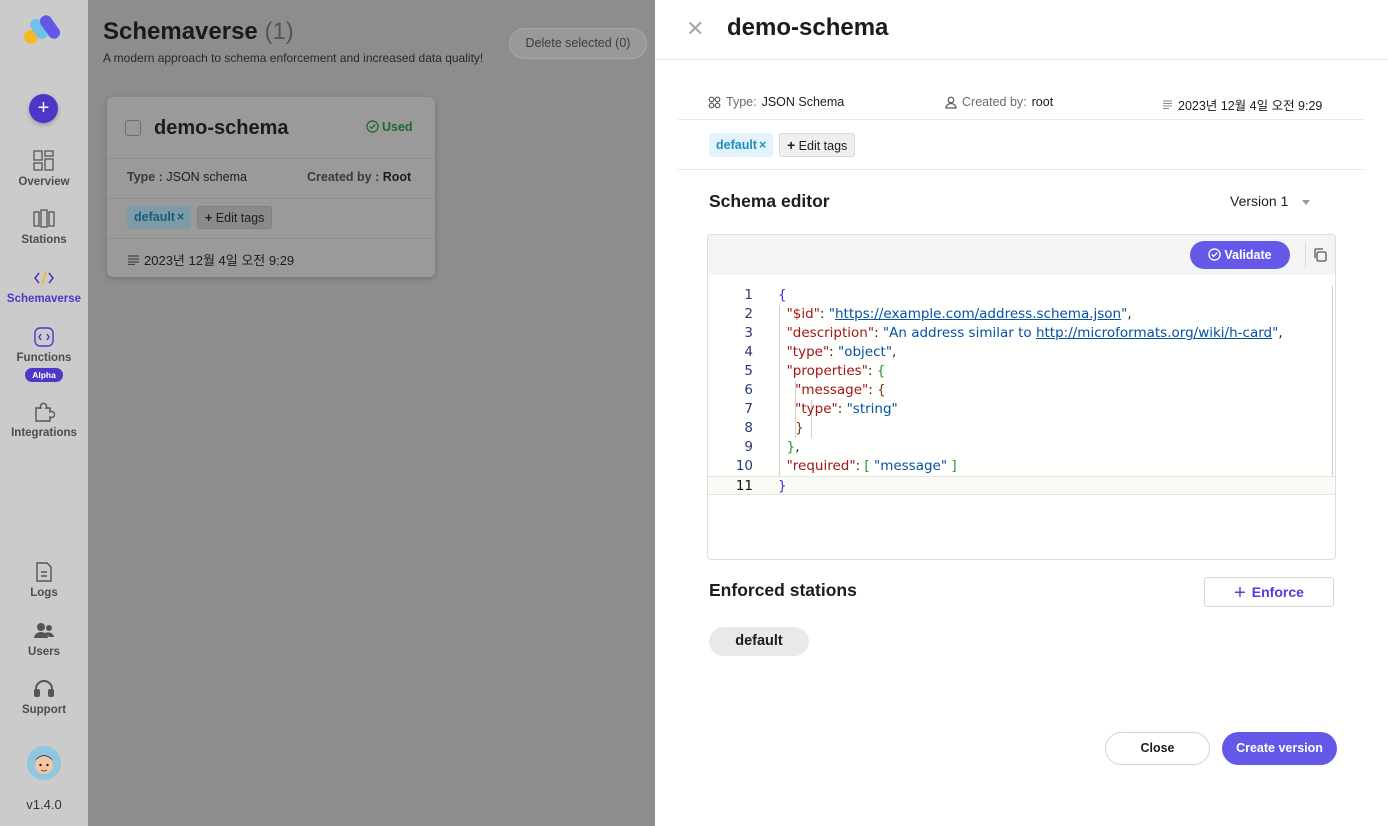  I want to click on schema-date: 2023년 12월 4일 오전 9:29, so click(1242, 104).